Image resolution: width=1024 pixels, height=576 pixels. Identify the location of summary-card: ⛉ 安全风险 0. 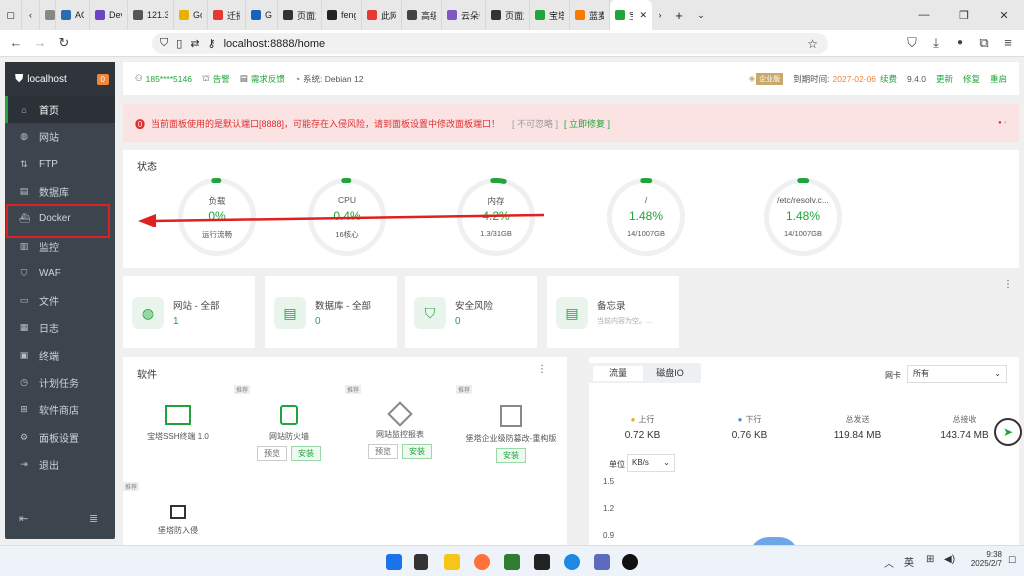
(471, 312).